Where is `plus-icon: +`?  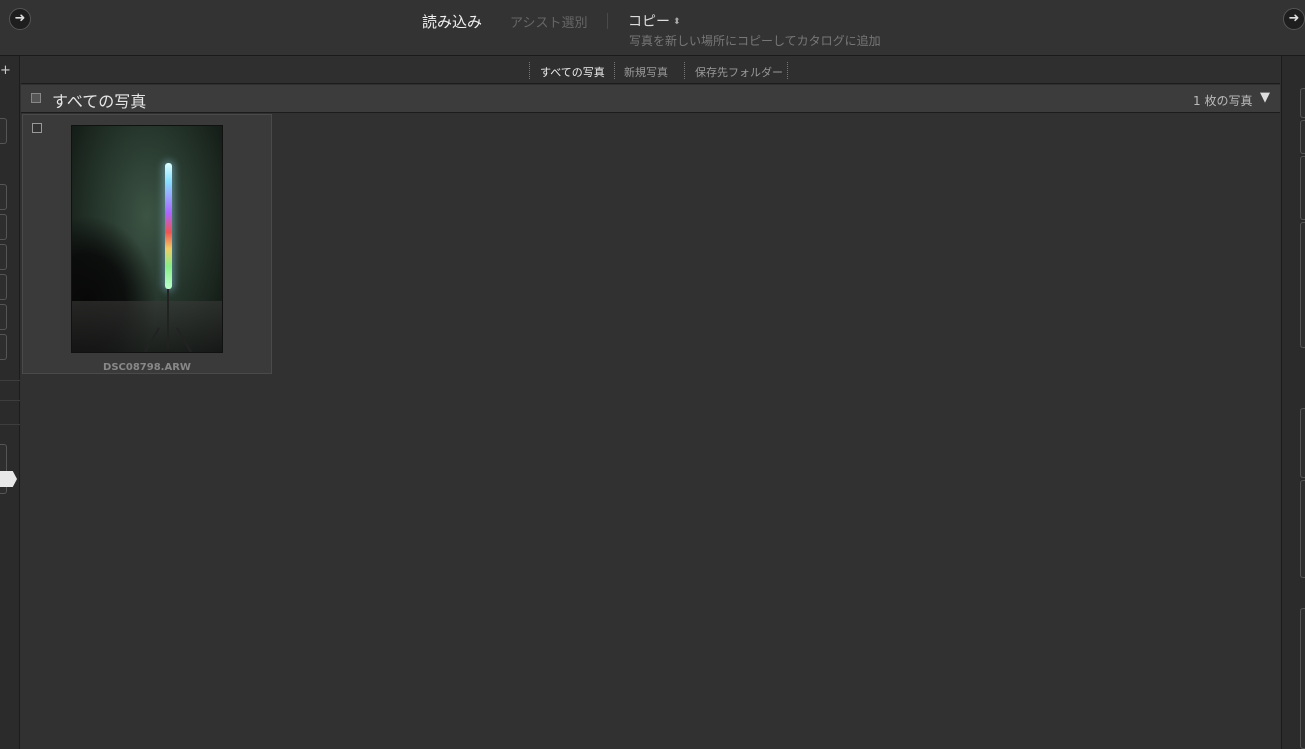
plus-icon: + is located at coordinates (5, 70).